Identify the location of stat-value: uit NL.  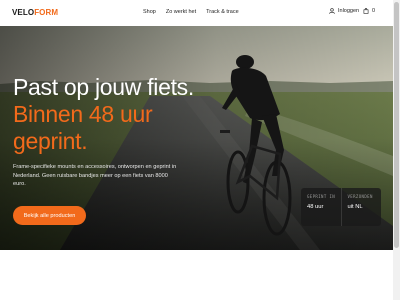
(355, 206).